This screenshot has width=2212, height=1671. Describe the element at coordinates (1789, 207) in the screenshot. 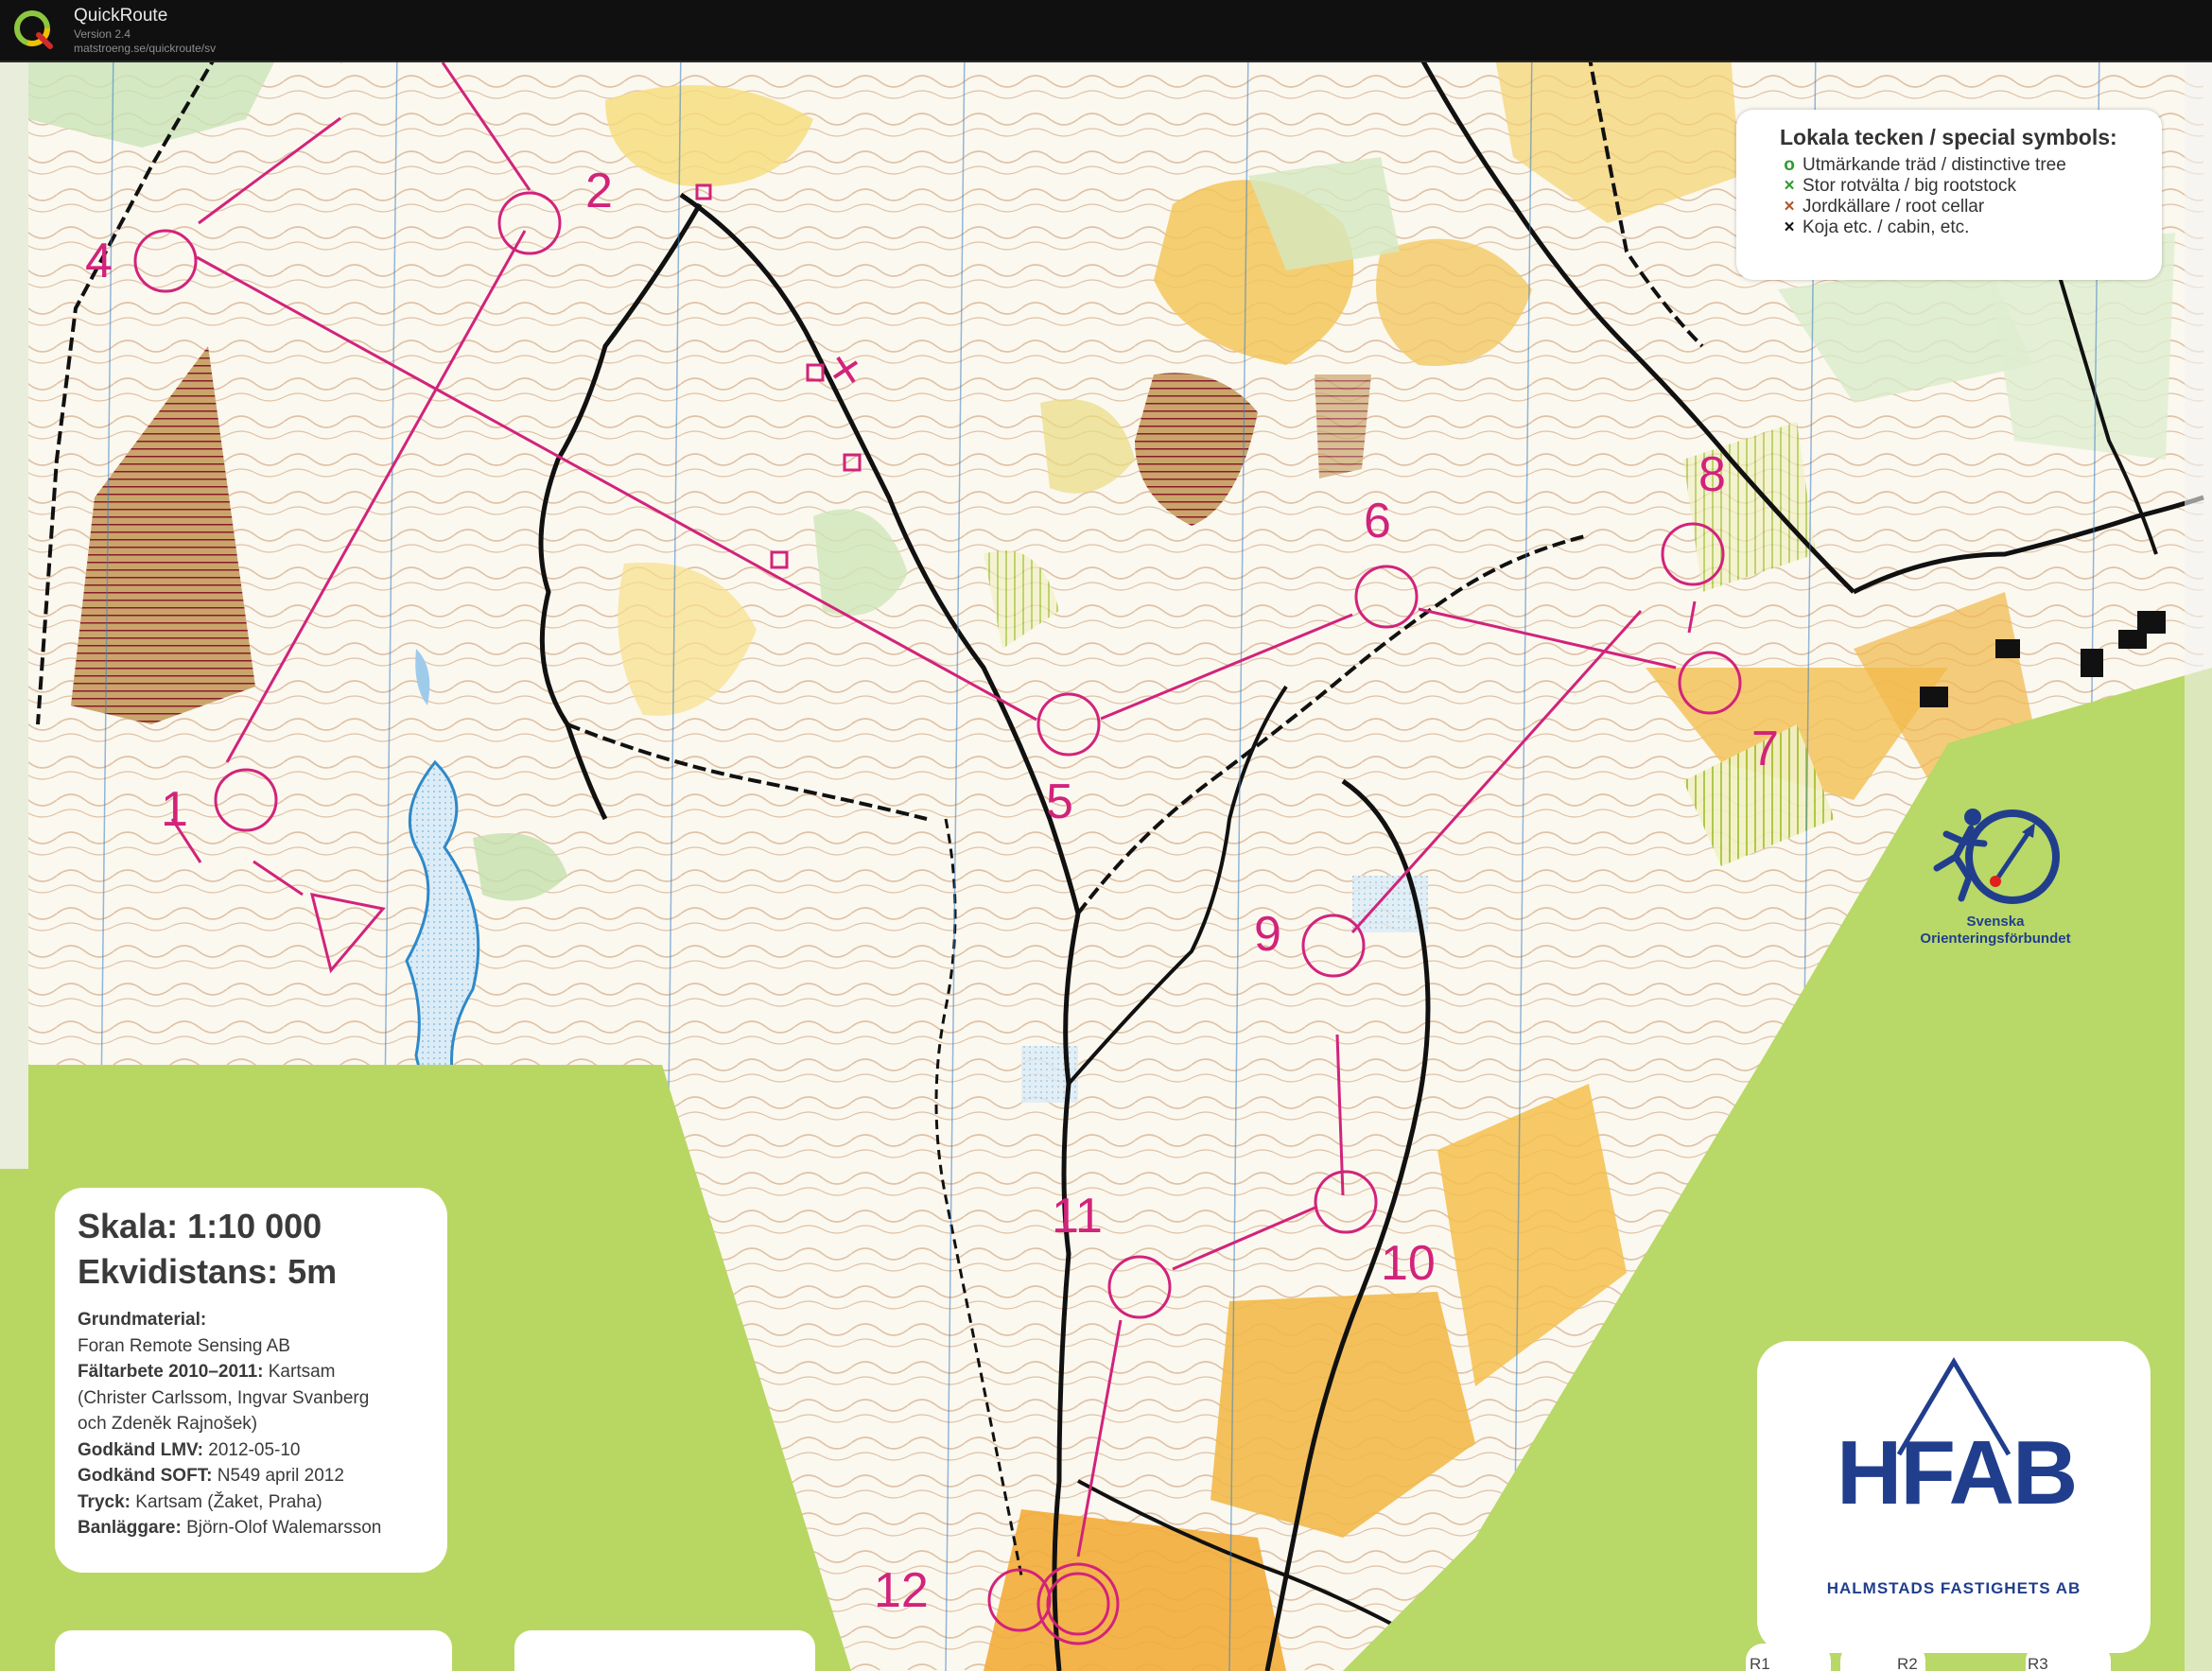

I see `root-cellar-icon: ×` at that location.